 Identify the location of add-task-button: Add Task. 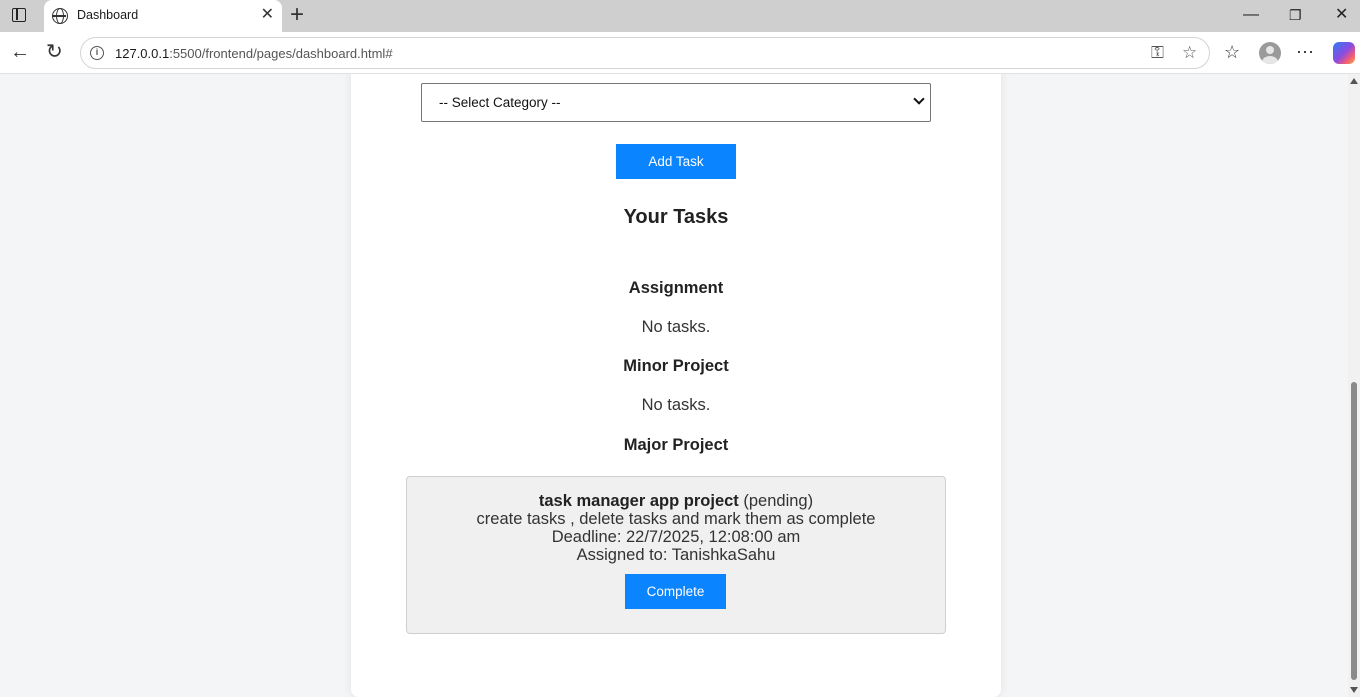
(676, 161).